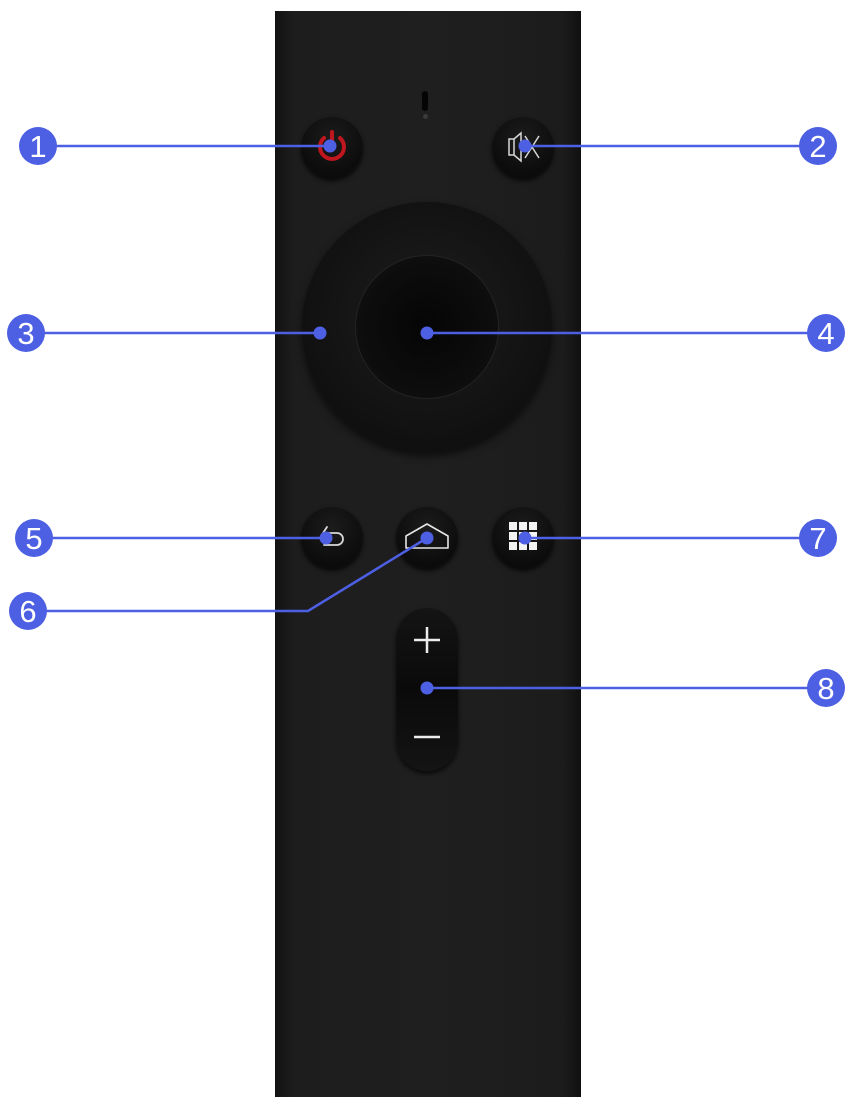 This screenshot has width=845, height=1097. What do you see at coordinates (25, 333) in the screenshot?
I see `callout-number-3: 3` at bounding box center [25, 333].